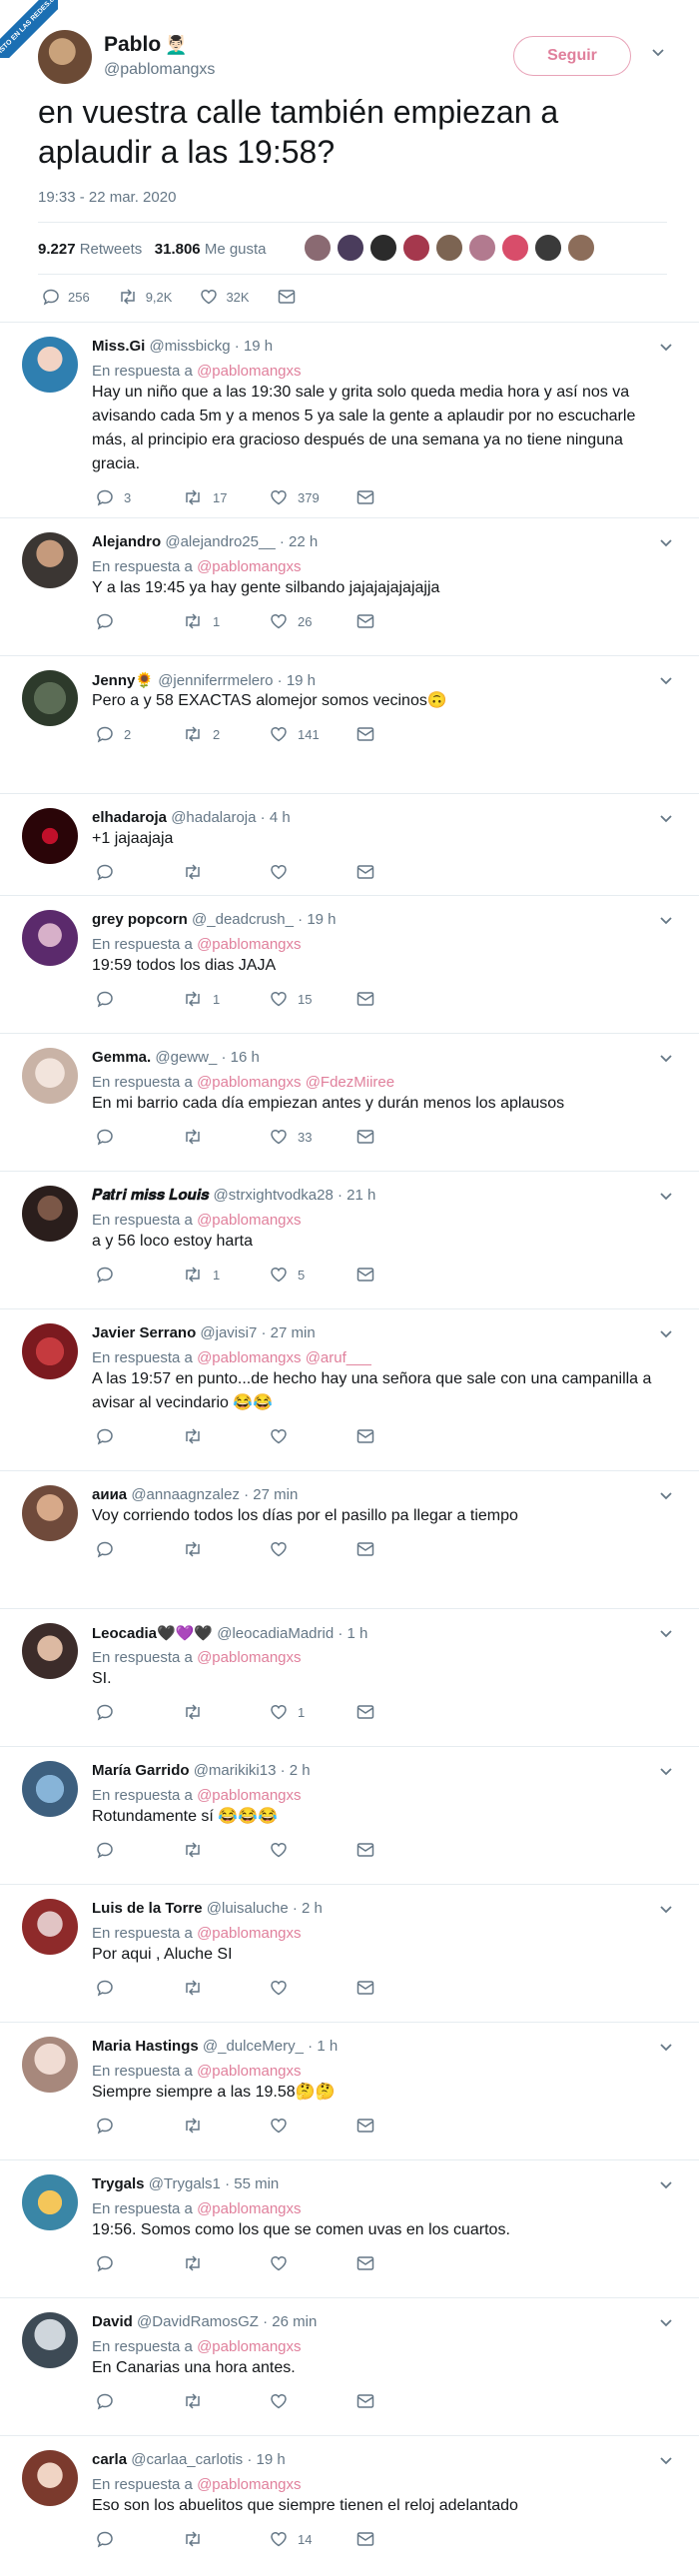  Describe the element at coordinates (313, 734) in the screenshot. I see `like-action: 141` at that location.